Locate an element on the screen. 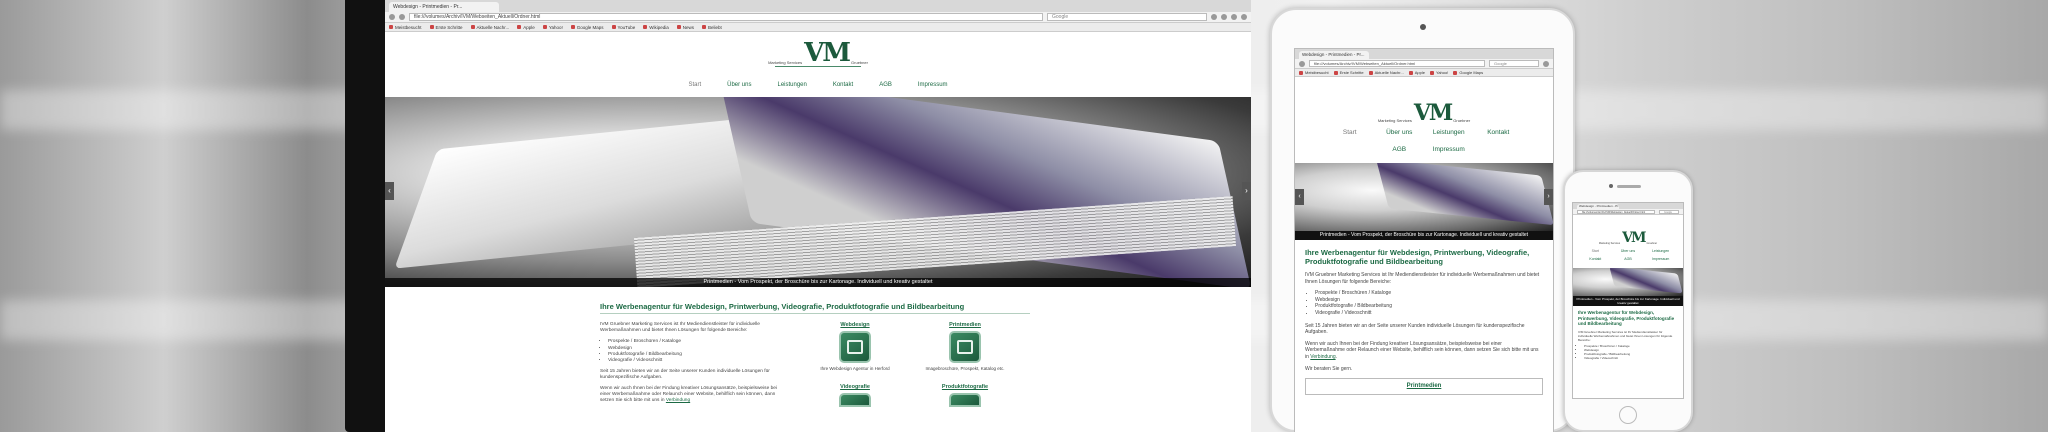 The width and height of the screenshot is (2048, 432). monitor-icon is located at coordinates (855, 347).